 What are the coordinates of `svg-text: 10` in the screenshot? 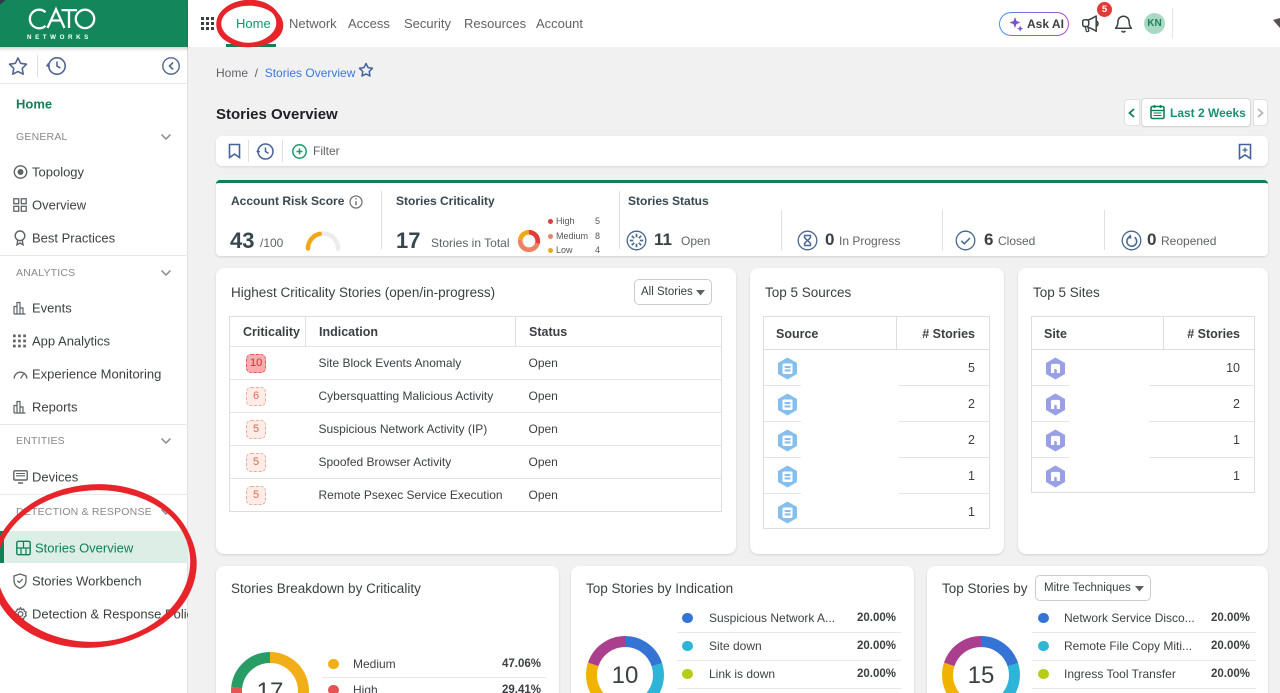 It's located at (625, 675).